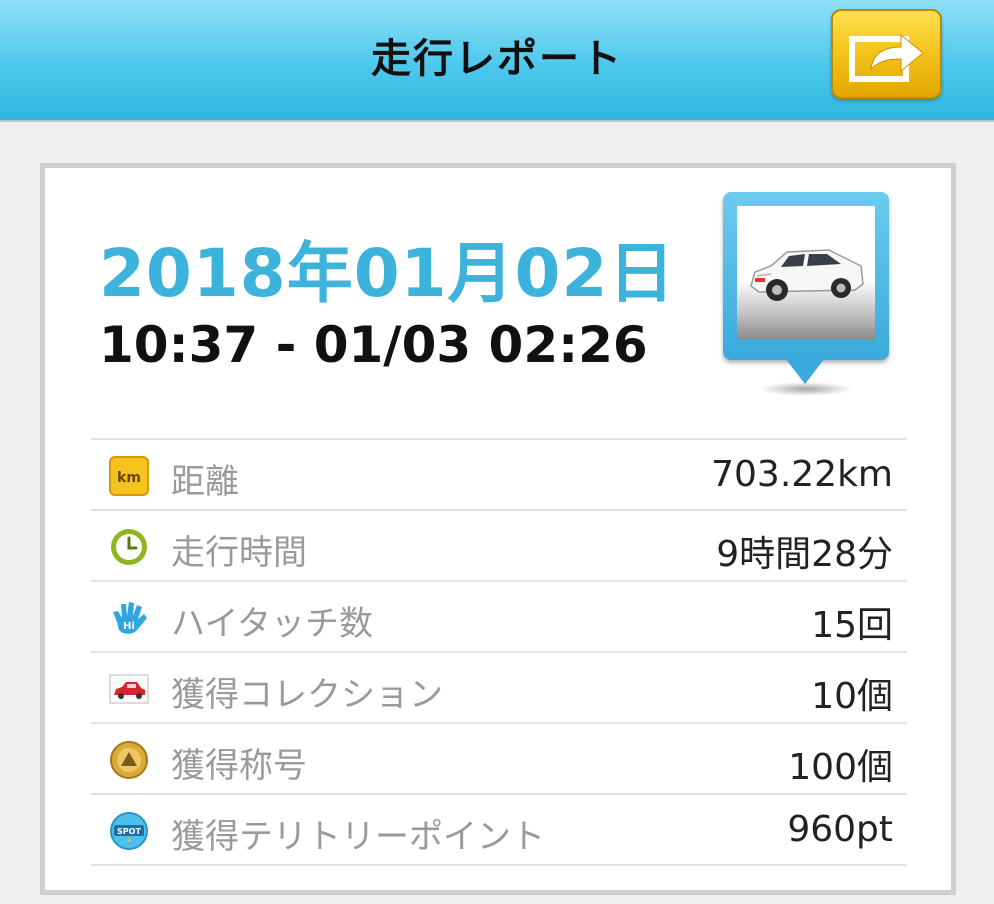  I want to click on vehicle-pin, so click(806, 297).